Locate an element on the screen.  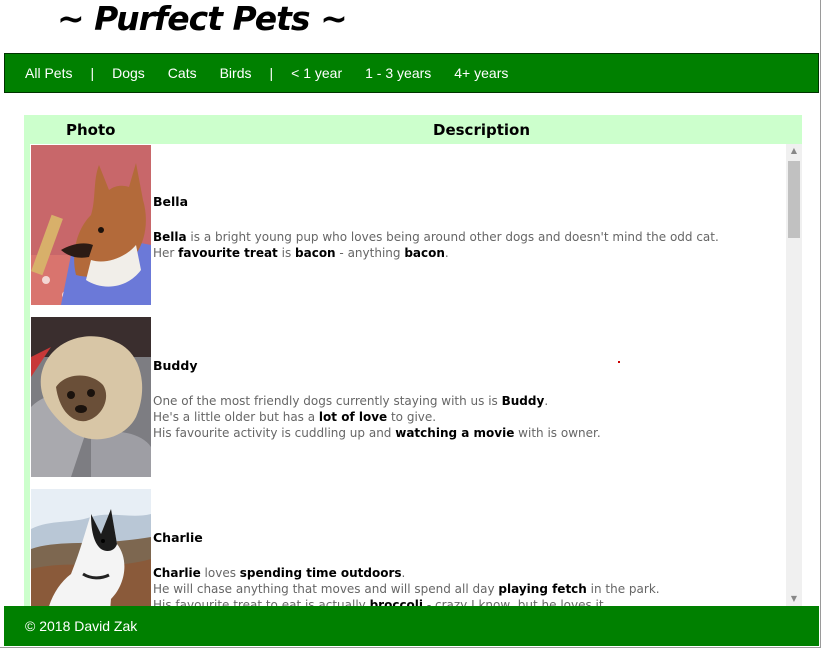
emphasis-text: Bella is located at coordinates (170, 237).